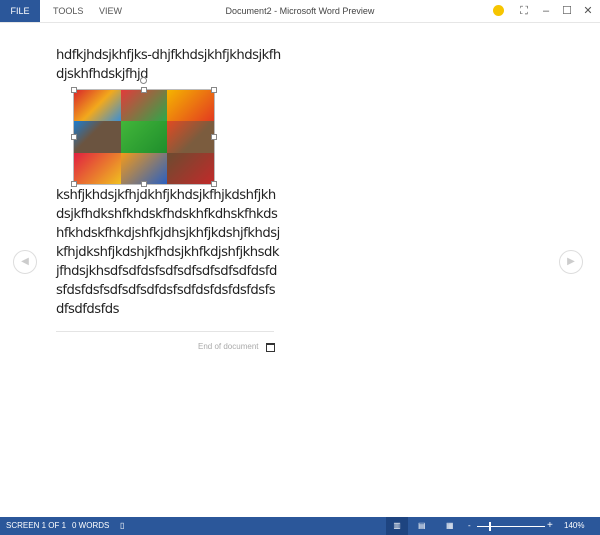  I want to click on minimize-icon: –, so click(546, 11).